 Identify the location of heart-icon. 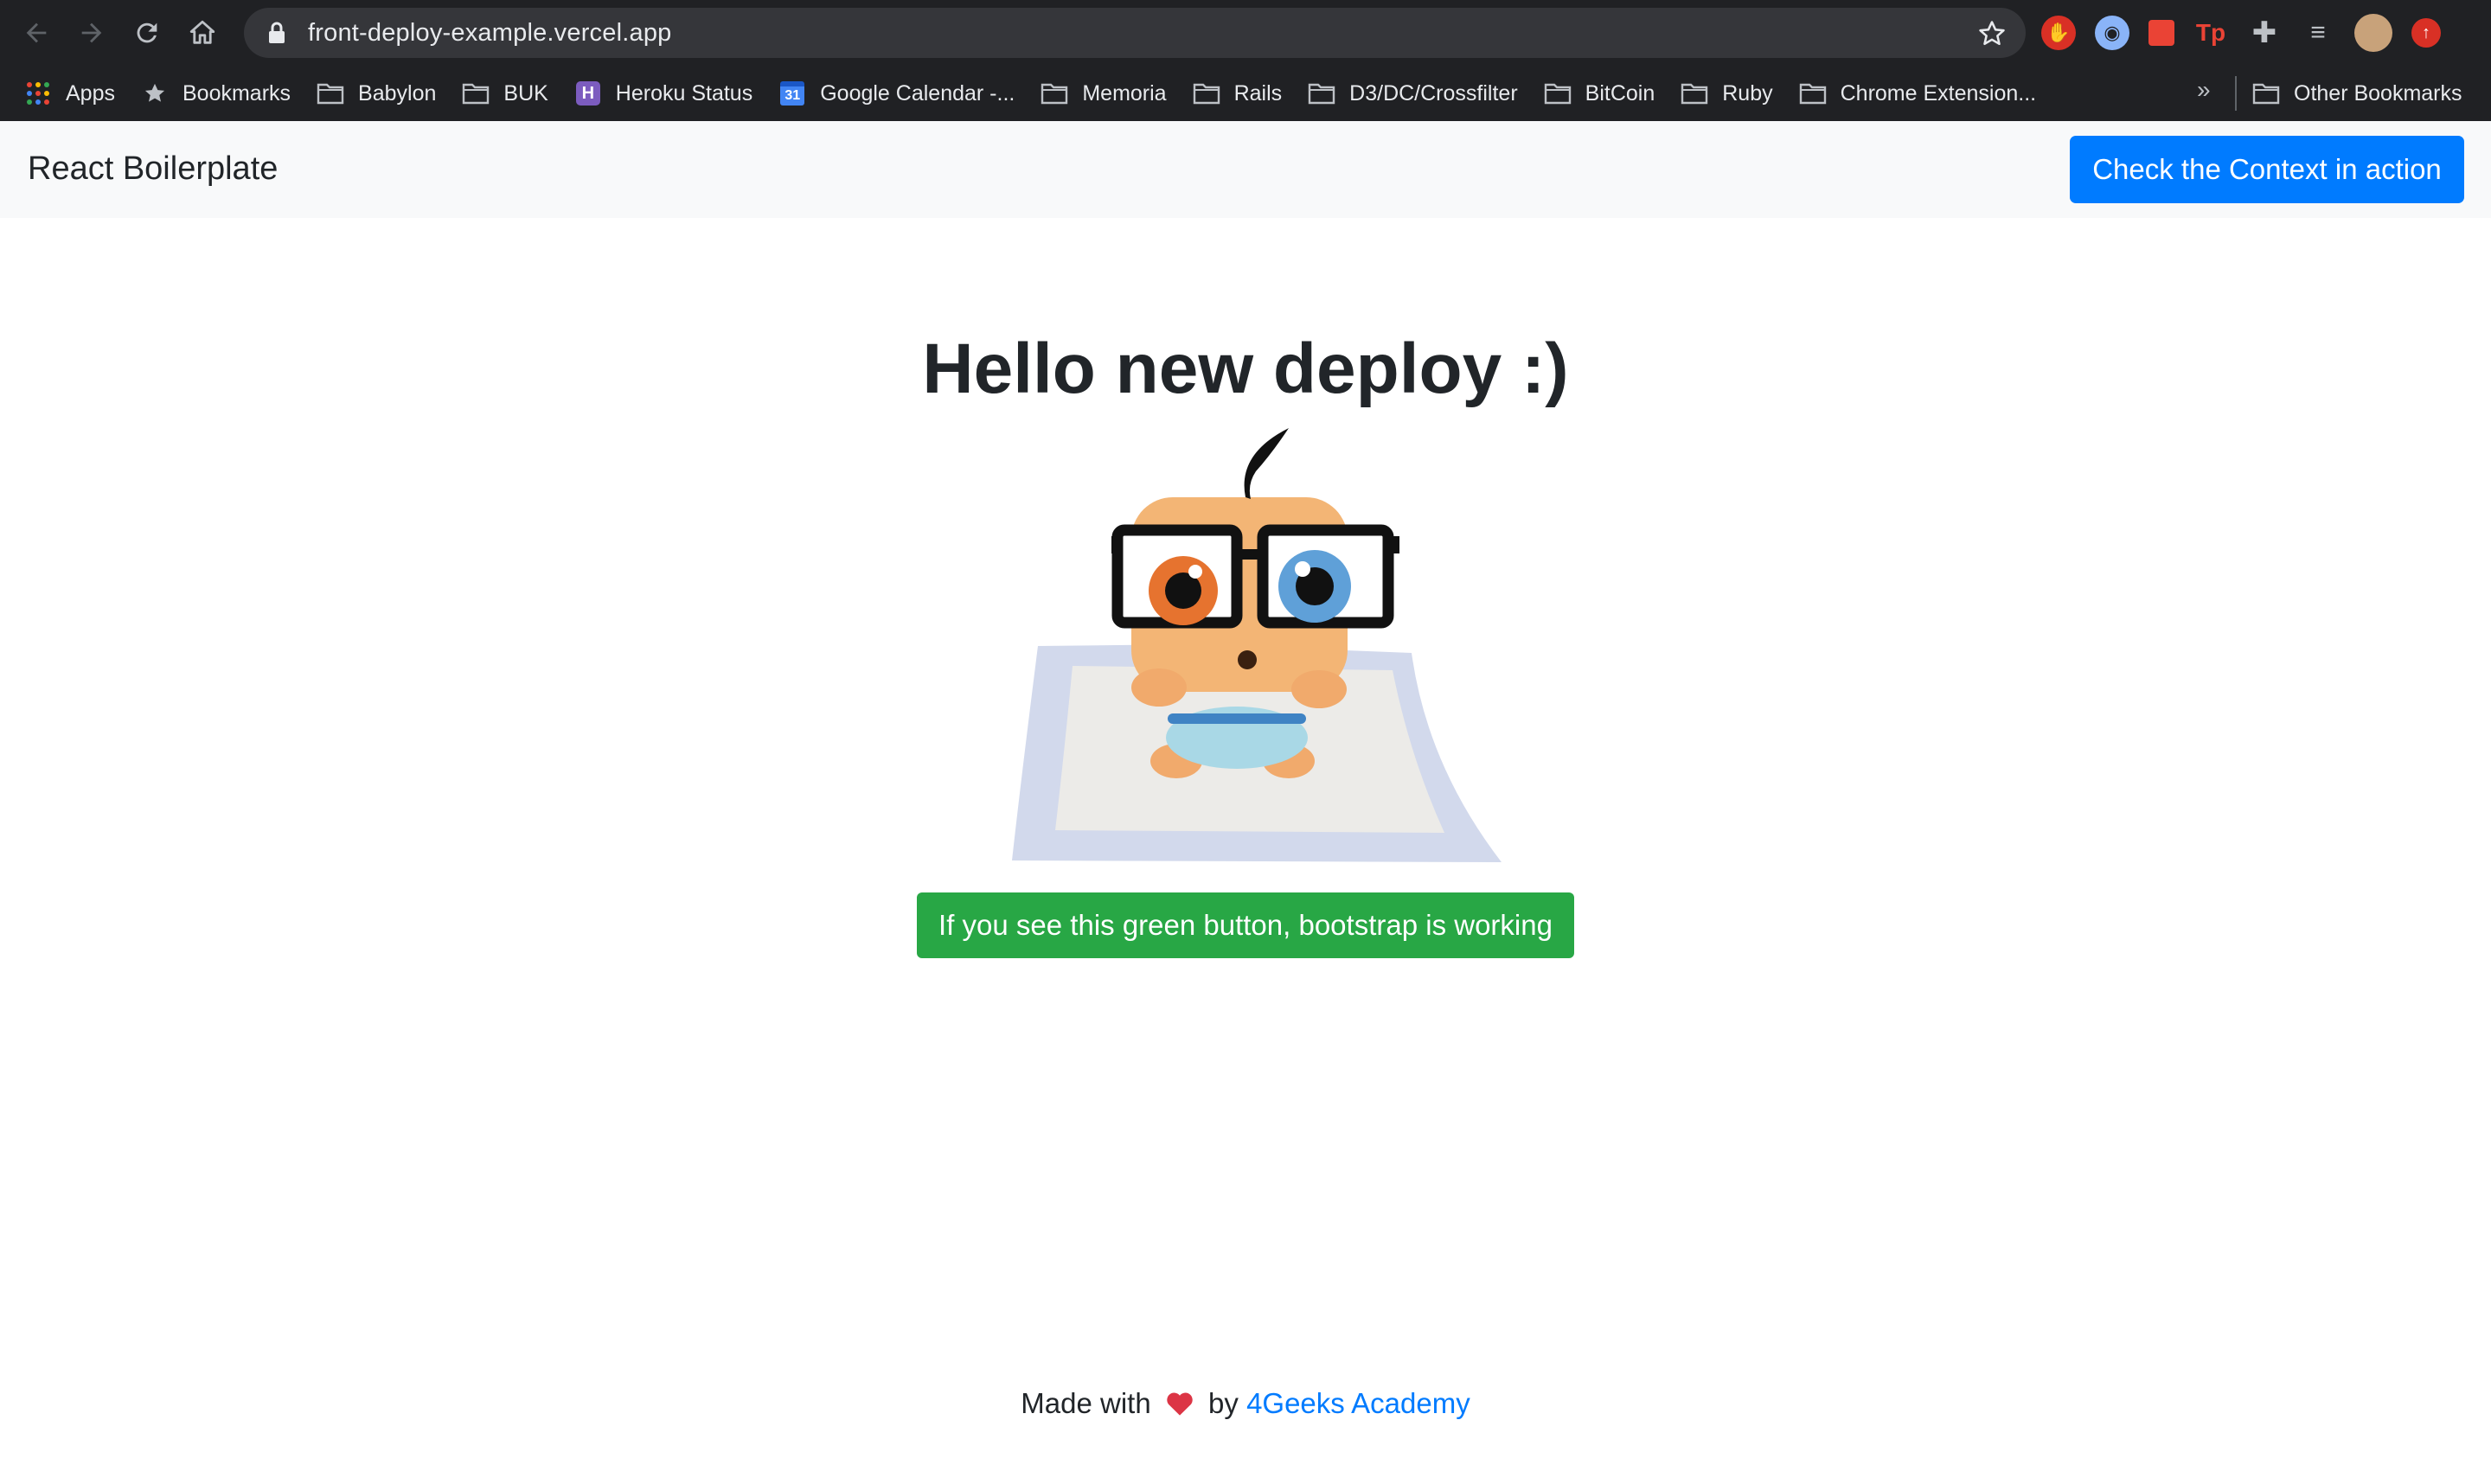
(1180, 1404).